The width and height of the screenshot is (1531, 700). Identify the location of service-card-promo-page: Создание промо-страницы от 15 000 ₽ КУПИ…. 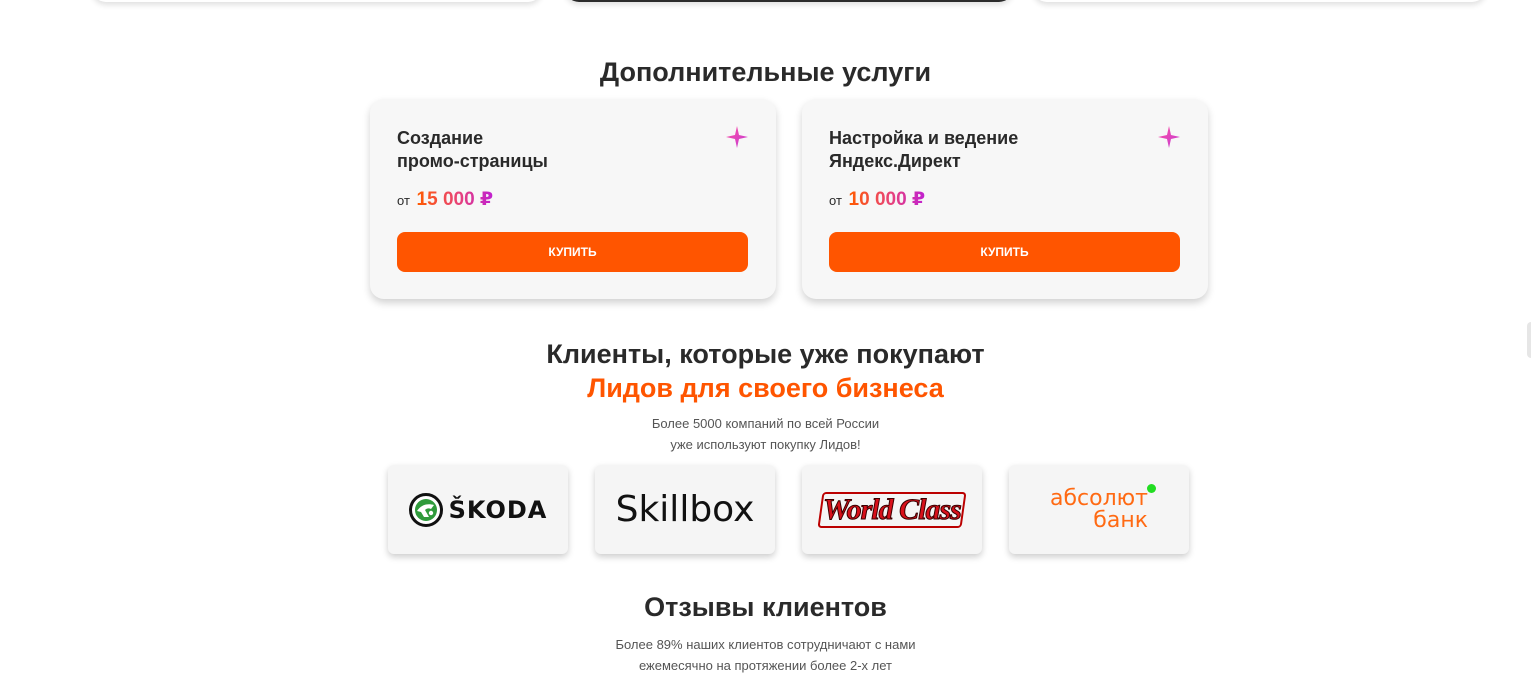
(573, 199).